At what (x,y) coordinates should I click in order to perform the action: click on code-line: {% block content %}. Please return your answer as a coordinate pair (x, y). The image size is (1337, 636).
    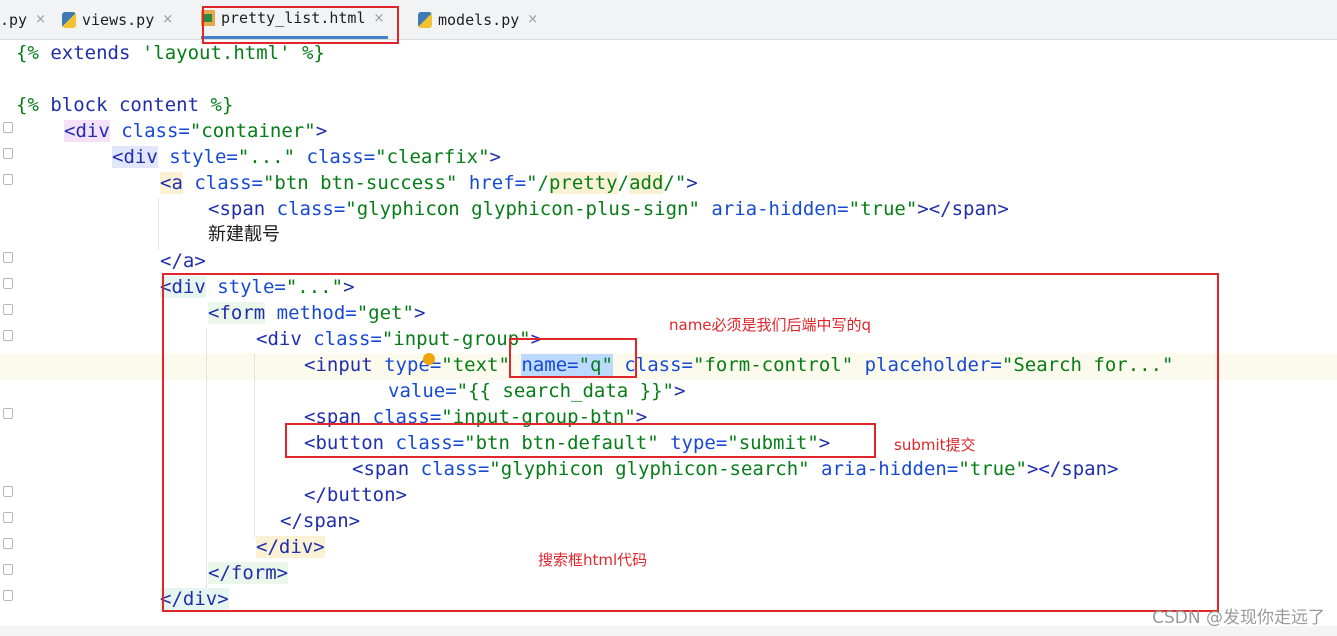
    Looking at the image, I should click on (125, 105).